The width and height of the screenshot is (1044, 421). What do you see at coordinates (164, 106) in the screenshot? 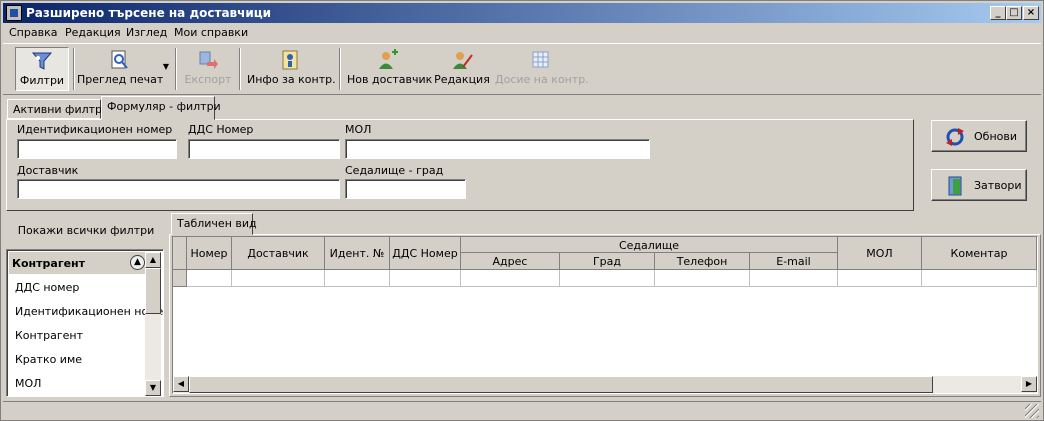
I see `tab-form-filters-label: Формуляр - филтри` at bounding box center [164, 106].